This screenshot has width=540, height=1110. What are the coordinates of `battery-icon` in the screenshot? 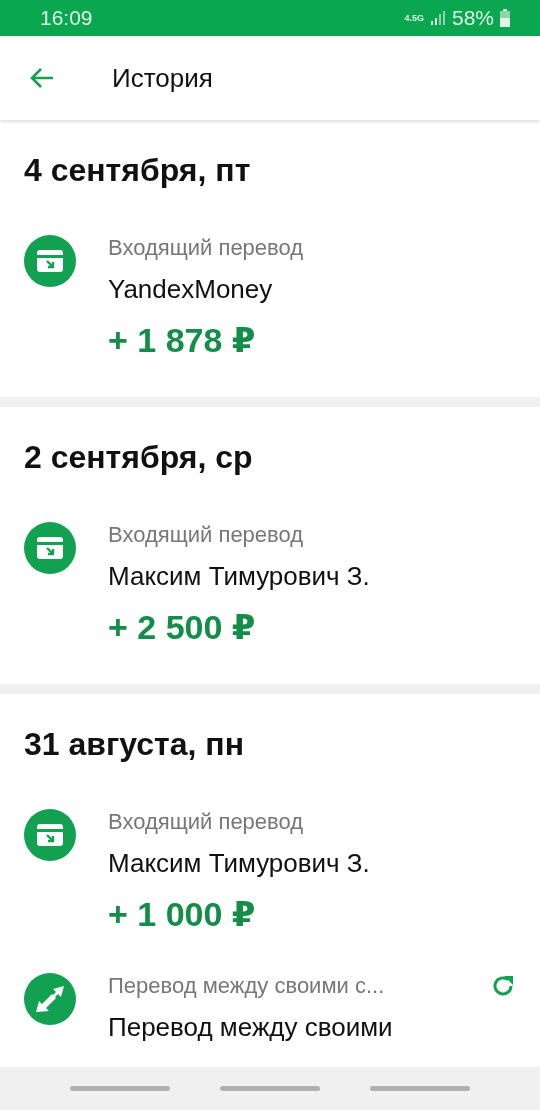 It's located at (505, 18).